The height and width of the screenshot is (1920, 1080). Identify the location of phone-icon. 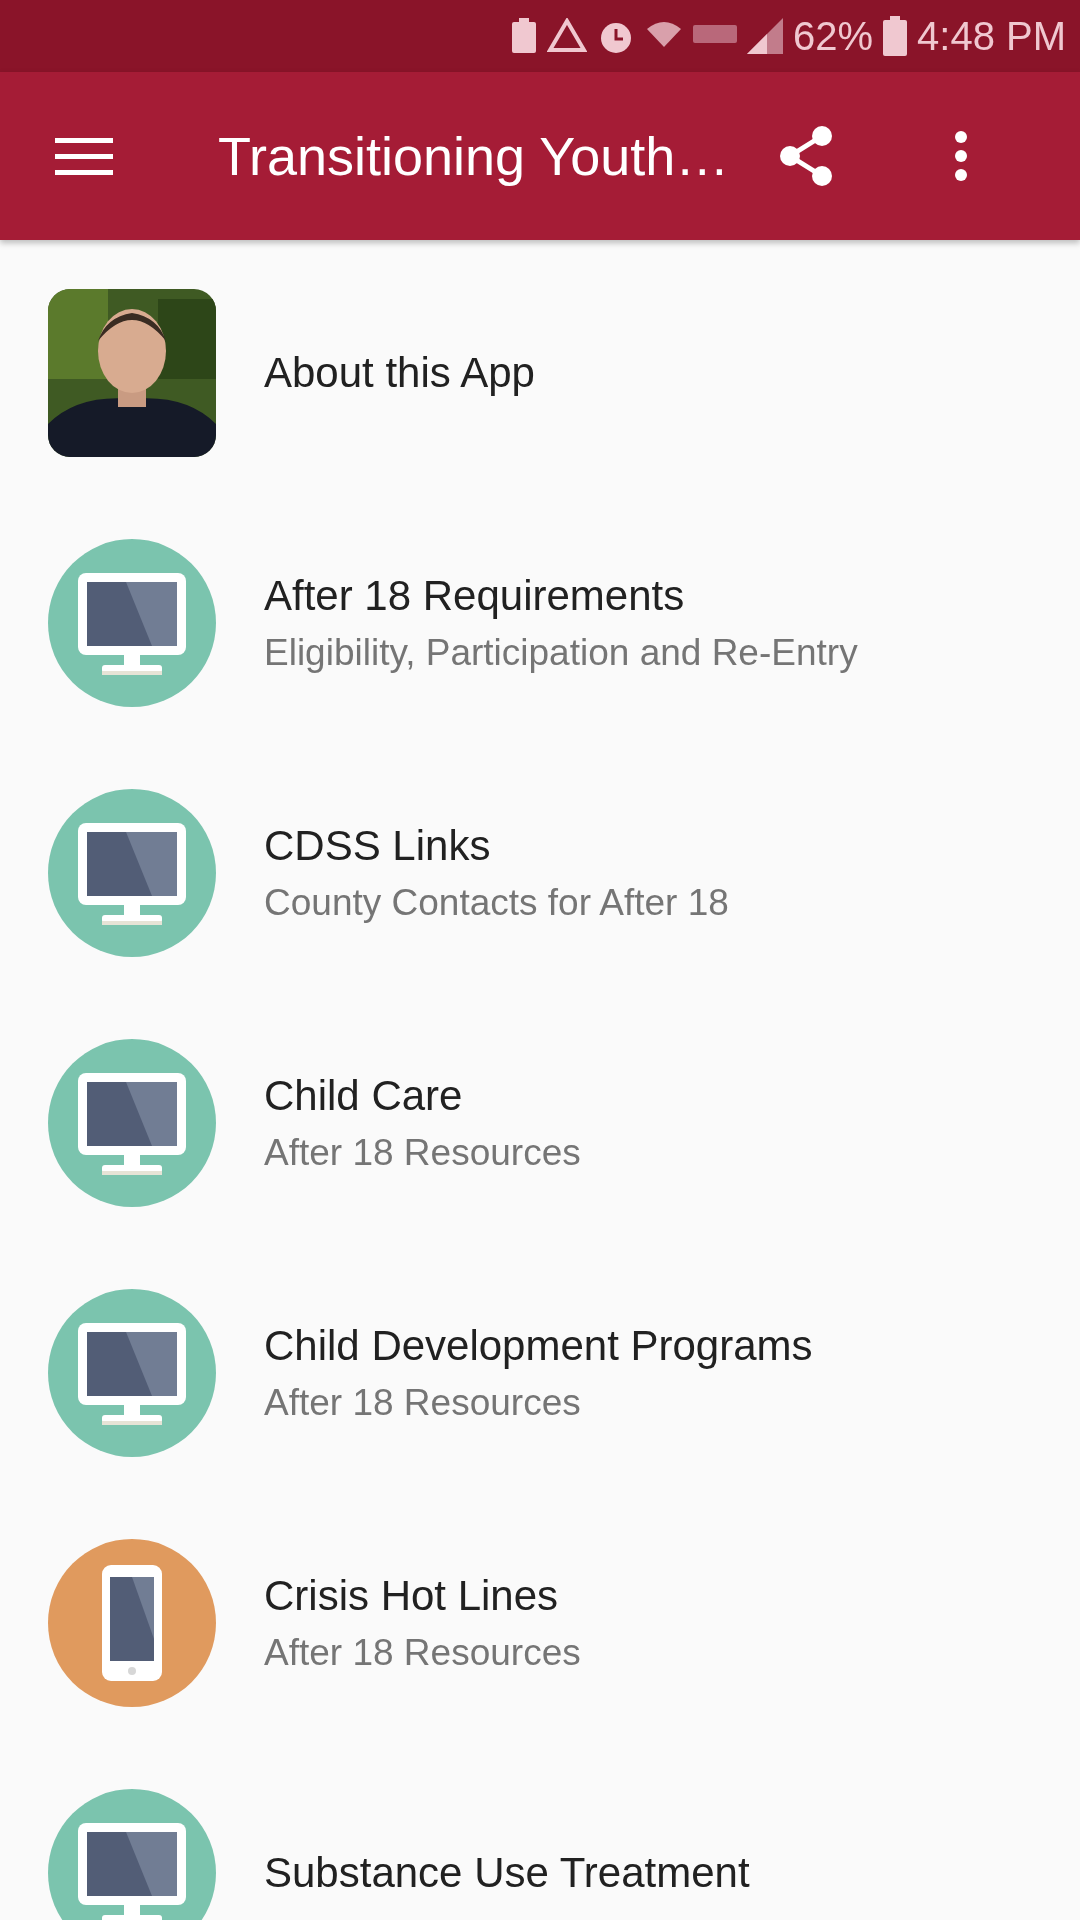
(132, 1623).